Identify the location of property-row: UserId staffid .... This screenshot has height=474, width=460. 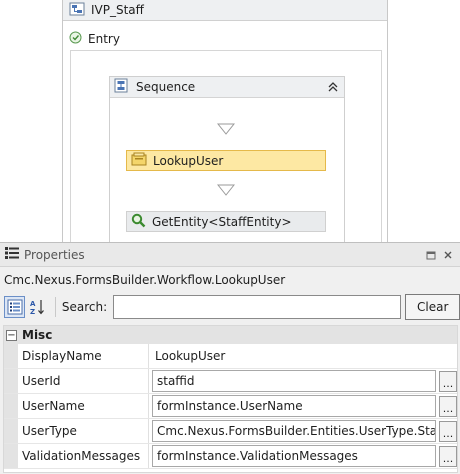
(230, 381).